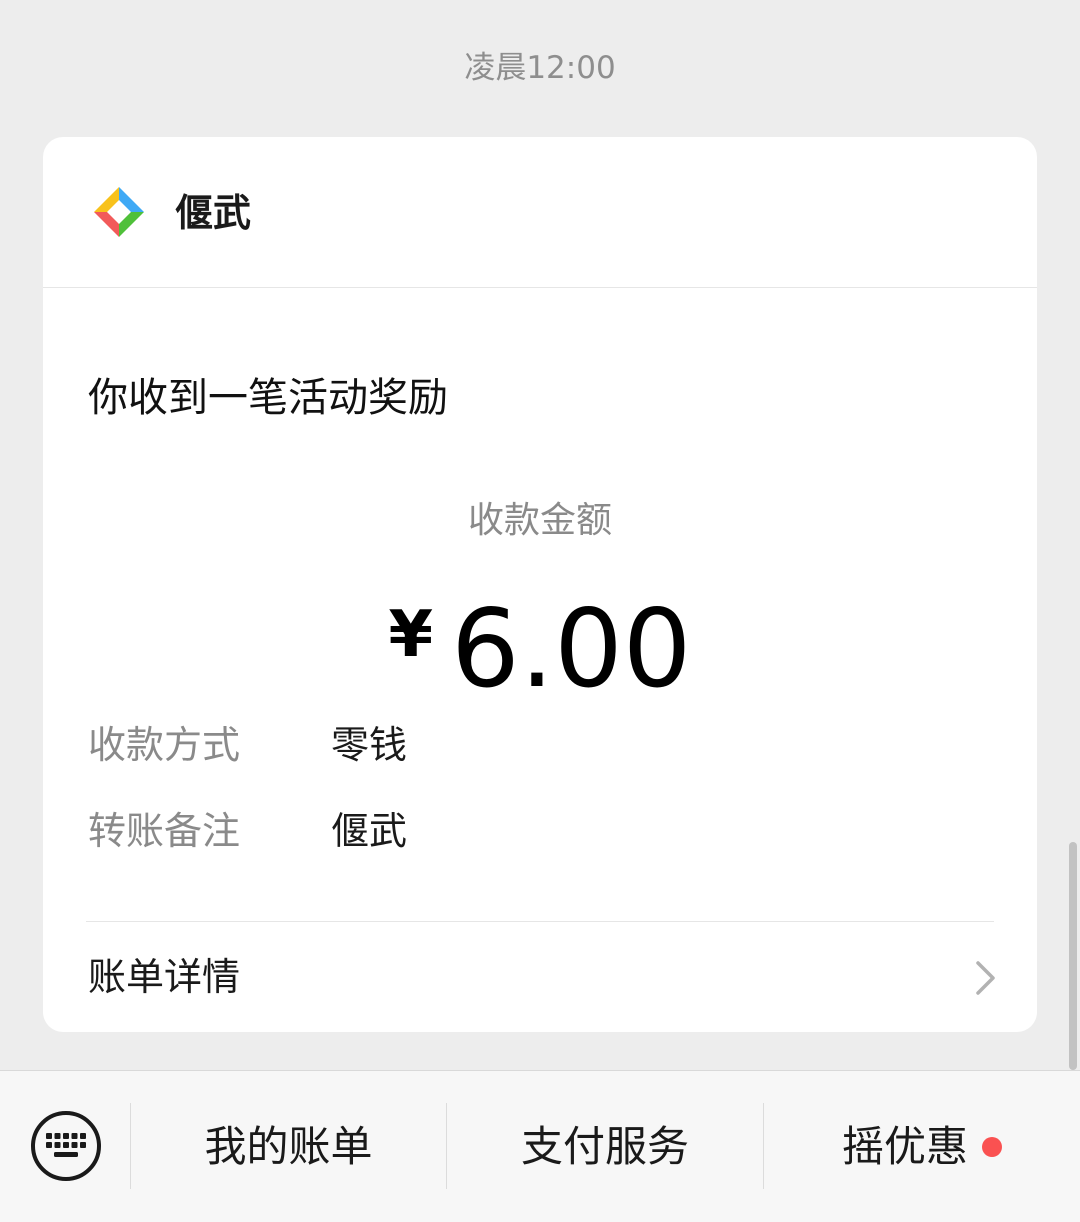 This screenshot has height=1222, width=1080. I want to click on currency-symbol: ¥, so click(411, 635).